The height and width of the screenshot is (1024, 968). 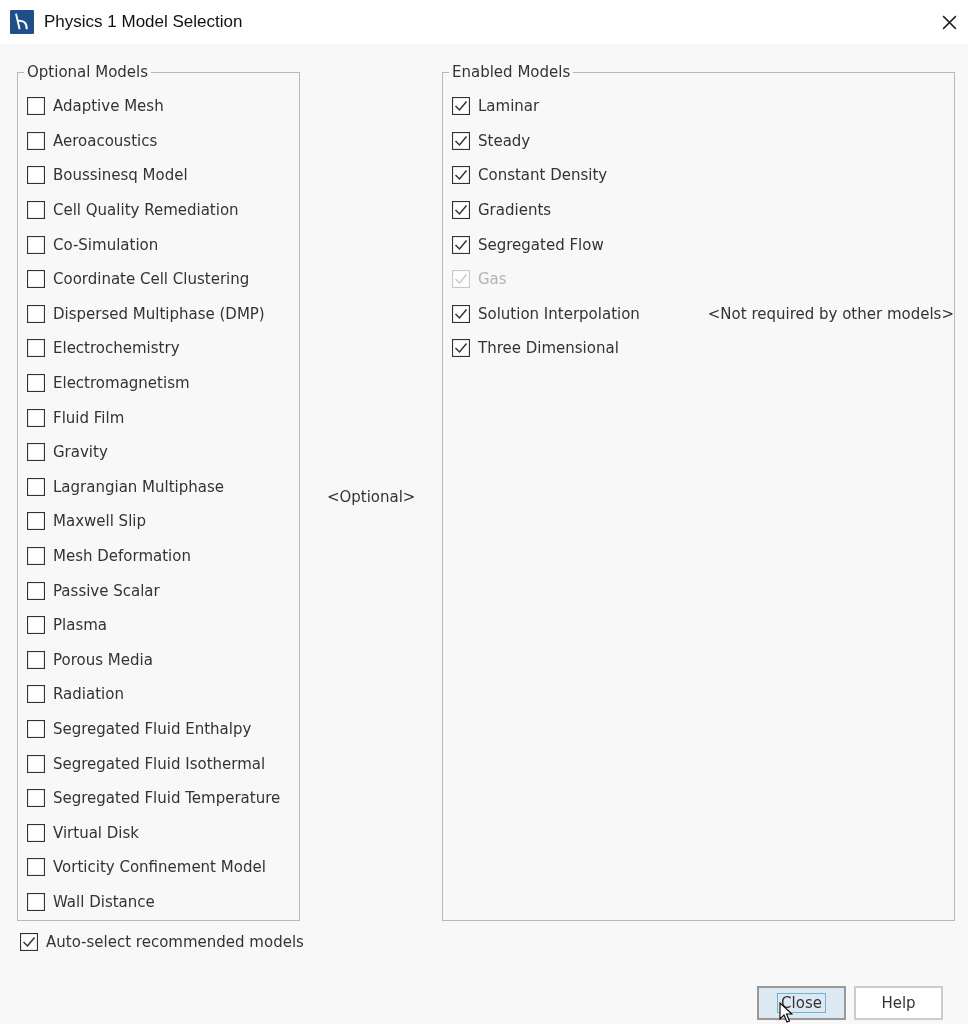 What do you see at coordinates (88, 694) in the screenshot?
I see `checkbox-label: Radiation` at bounding box center [88, 694].